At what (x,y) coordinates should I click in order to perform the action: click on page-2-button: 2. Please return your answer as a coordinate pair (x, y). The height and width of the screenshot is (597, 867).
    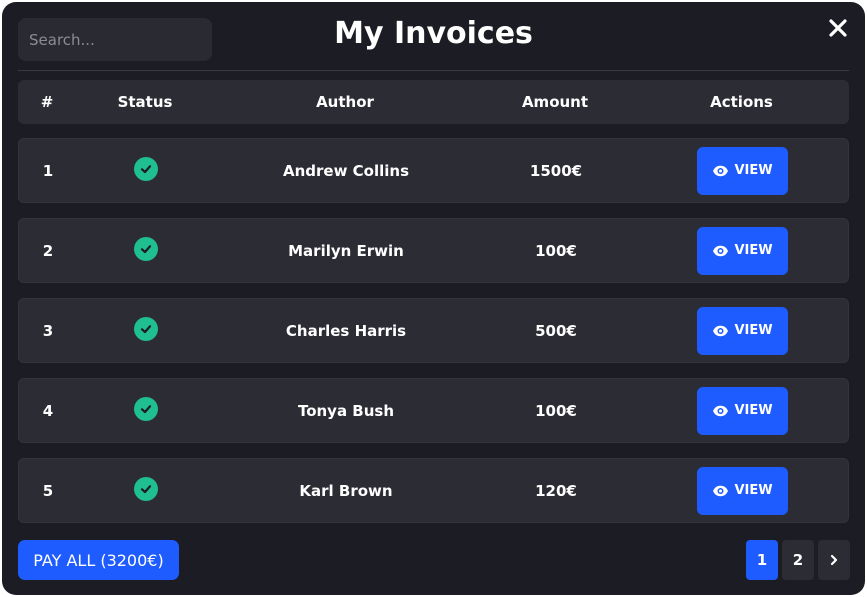
    Looking at the image, I should click on (798, 560).